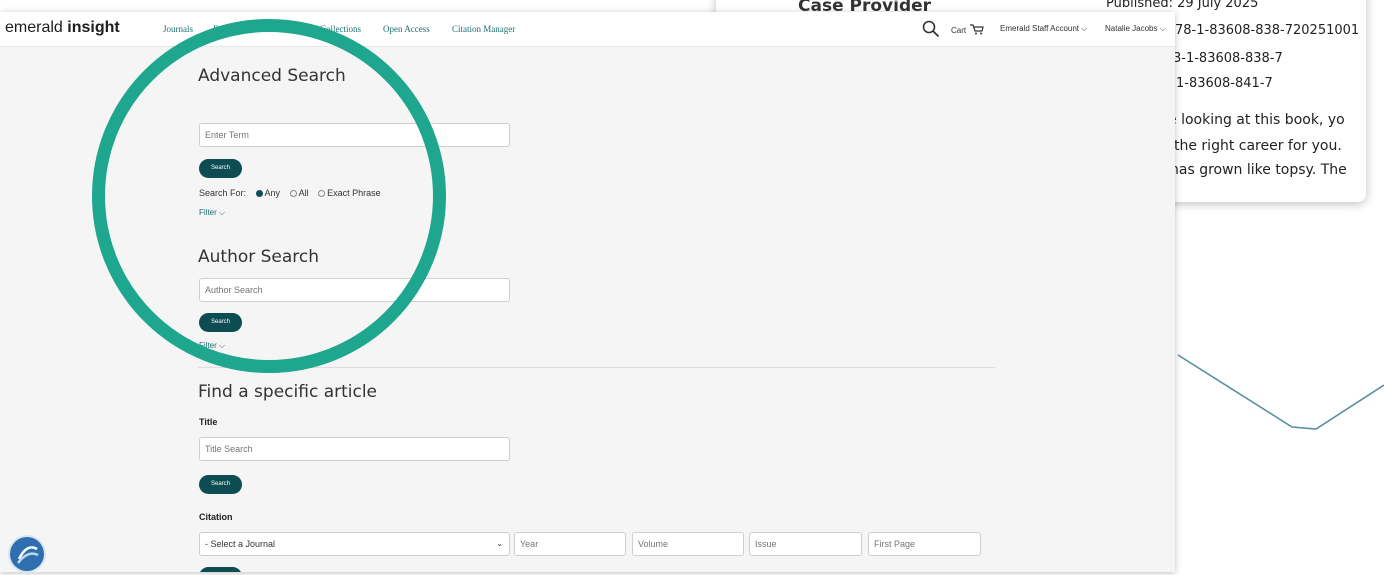 This screenshot has height=575, width=1384. Describe the element at coordinates (924, 544) in the screenshot. I see `first-page-input` at that location.